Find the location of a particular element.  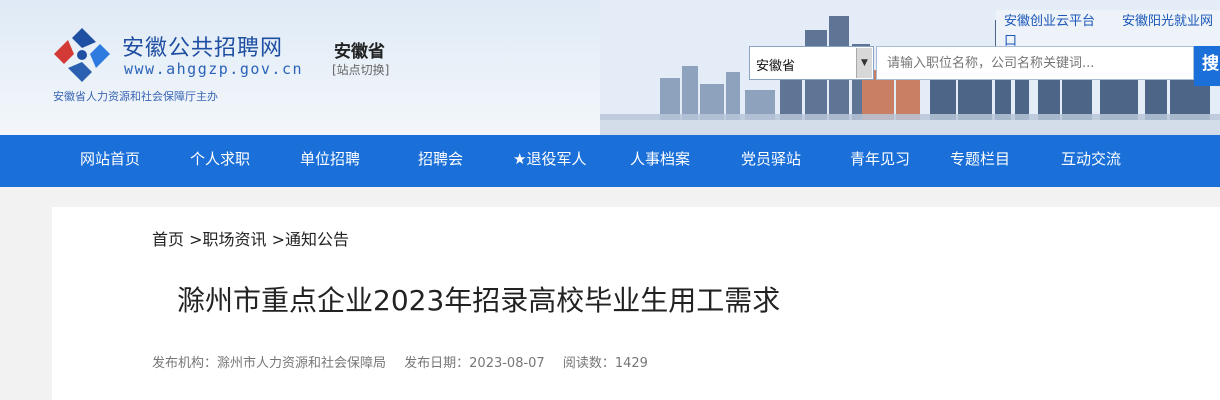

nav-item-veterans: ★退役军人 is located at coordinates (549, 161).